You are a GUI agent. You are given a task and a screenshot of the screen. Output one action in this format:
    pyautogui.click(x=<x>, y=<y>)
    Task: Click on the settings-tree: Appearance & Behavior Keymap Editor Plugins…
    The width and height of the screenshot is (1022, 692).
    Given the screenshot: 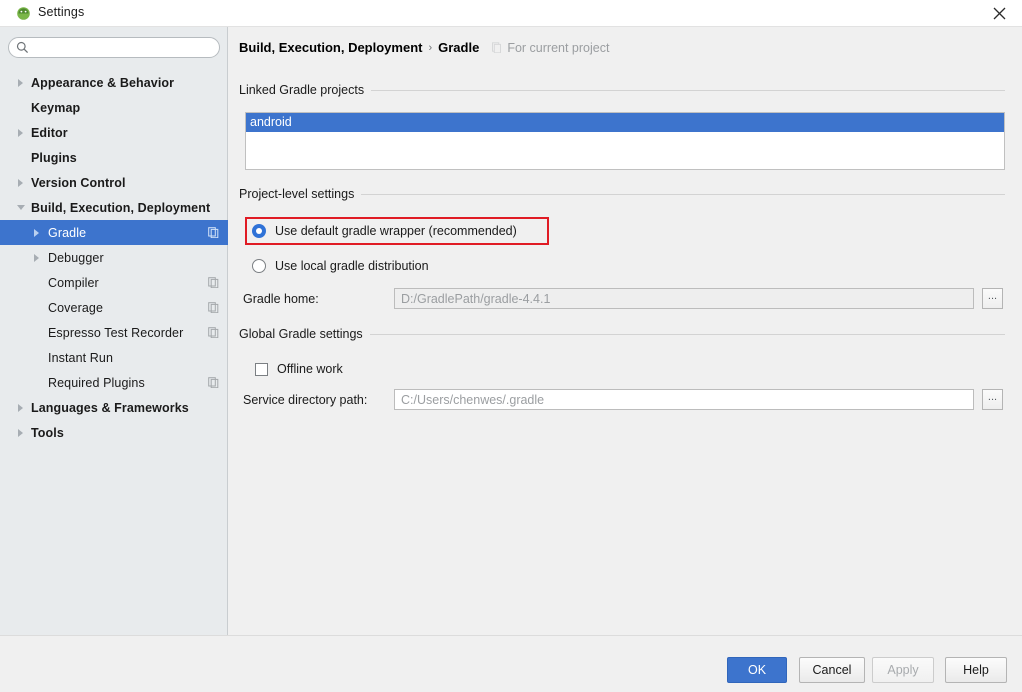 What is the action you would take?
    pyautogui.click(x=114, y=257)
    